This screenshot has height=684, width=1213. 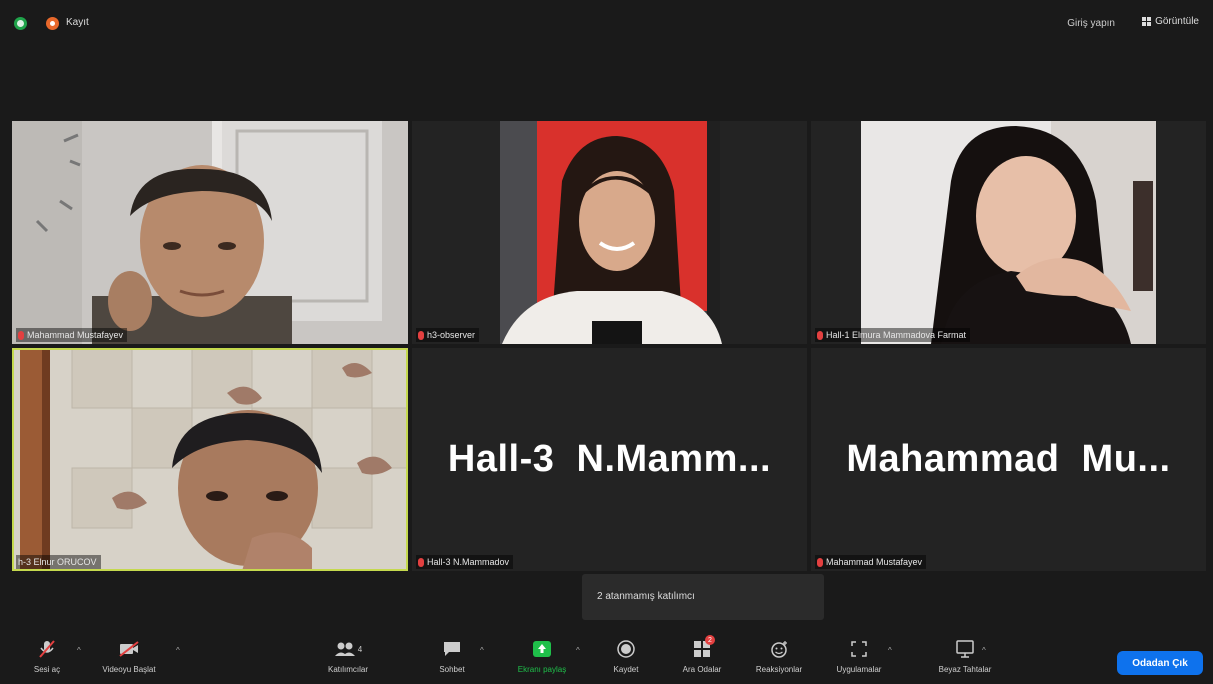 What do you see at coordinates (360, 649) in the screenshot?
I see `participants-count: 4` at bounding box center [360, 649].